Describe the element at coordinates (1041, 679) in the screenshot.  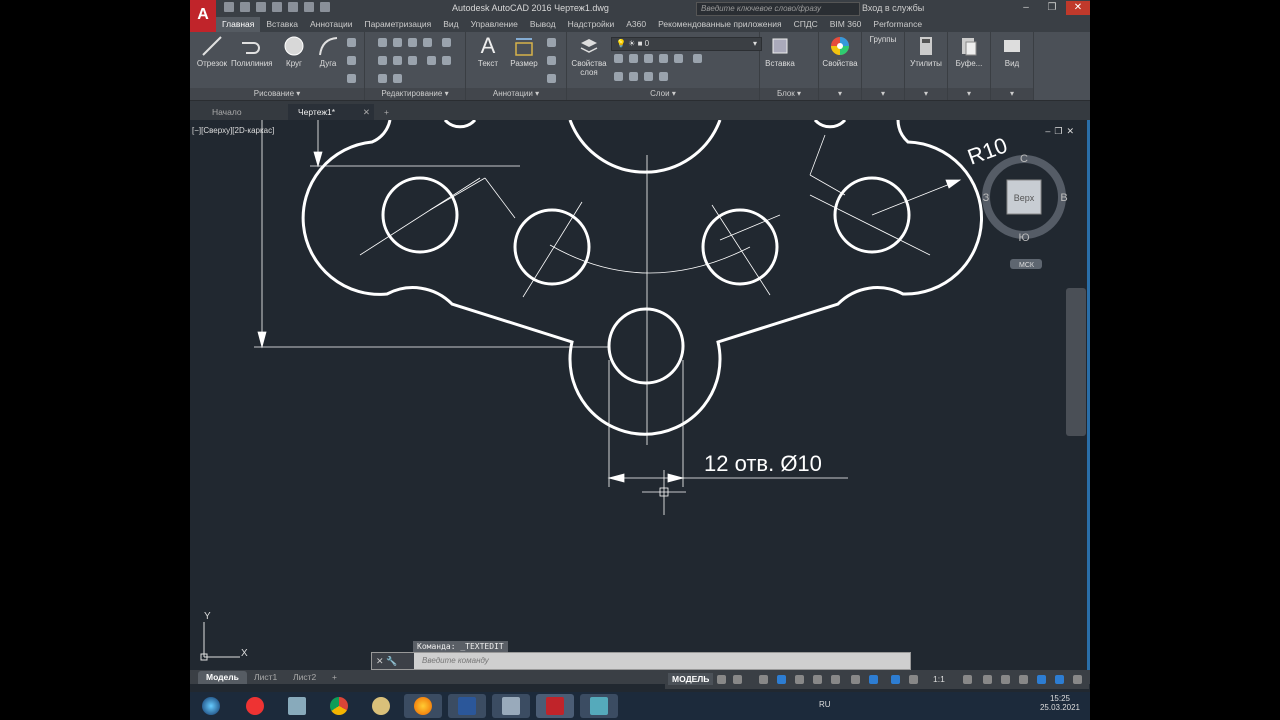
I see `isolate-objects-icon` at that location.